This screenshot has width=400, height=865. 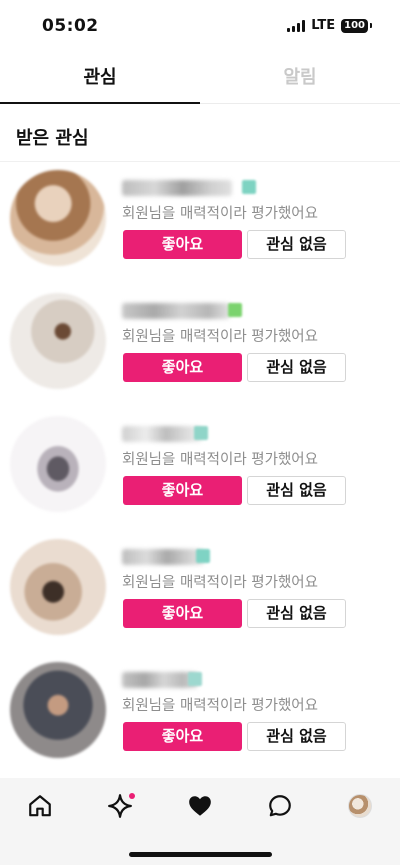 I want to click on battery-icon: 100, so click(x=354, y=25).